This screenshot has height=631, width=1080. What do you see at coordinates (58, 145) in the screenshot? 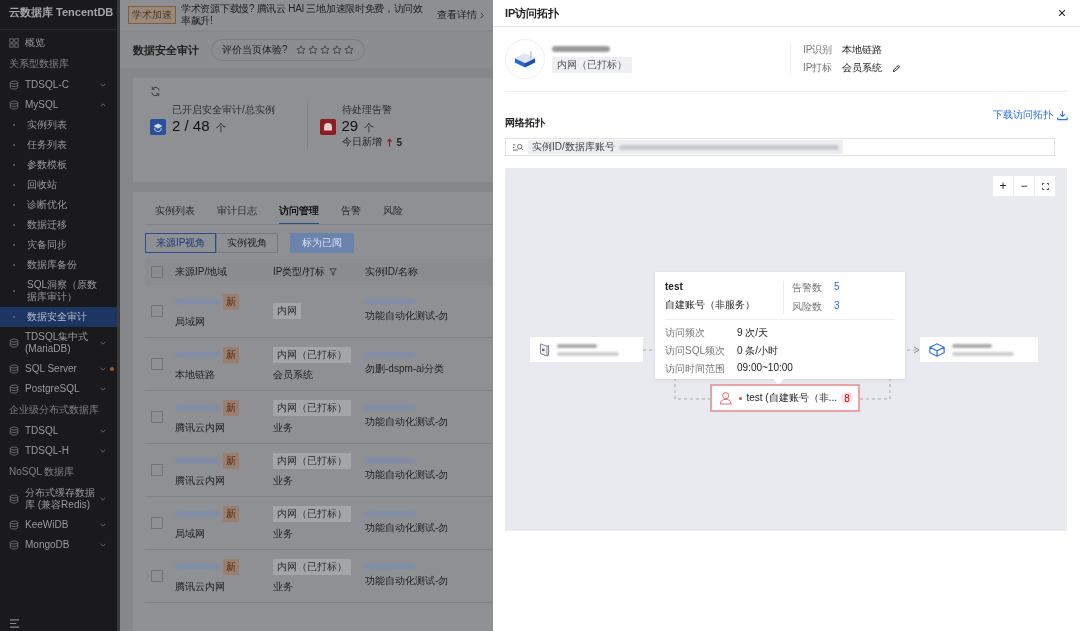
I see `sidebar-item: 任务列表` at bounding box center [58, 145].